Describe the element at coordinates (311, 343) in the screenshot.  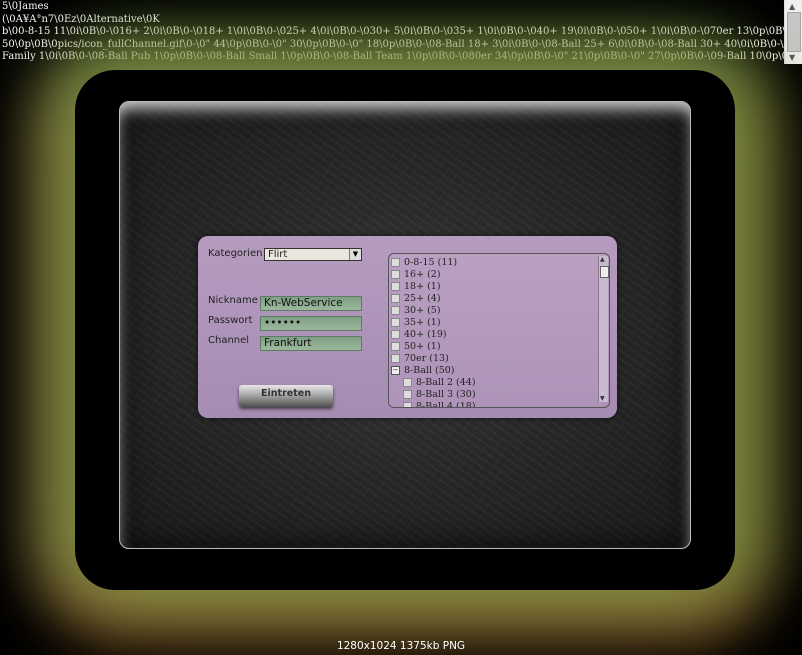
I see `channel-input: Frankfurt` at that location.